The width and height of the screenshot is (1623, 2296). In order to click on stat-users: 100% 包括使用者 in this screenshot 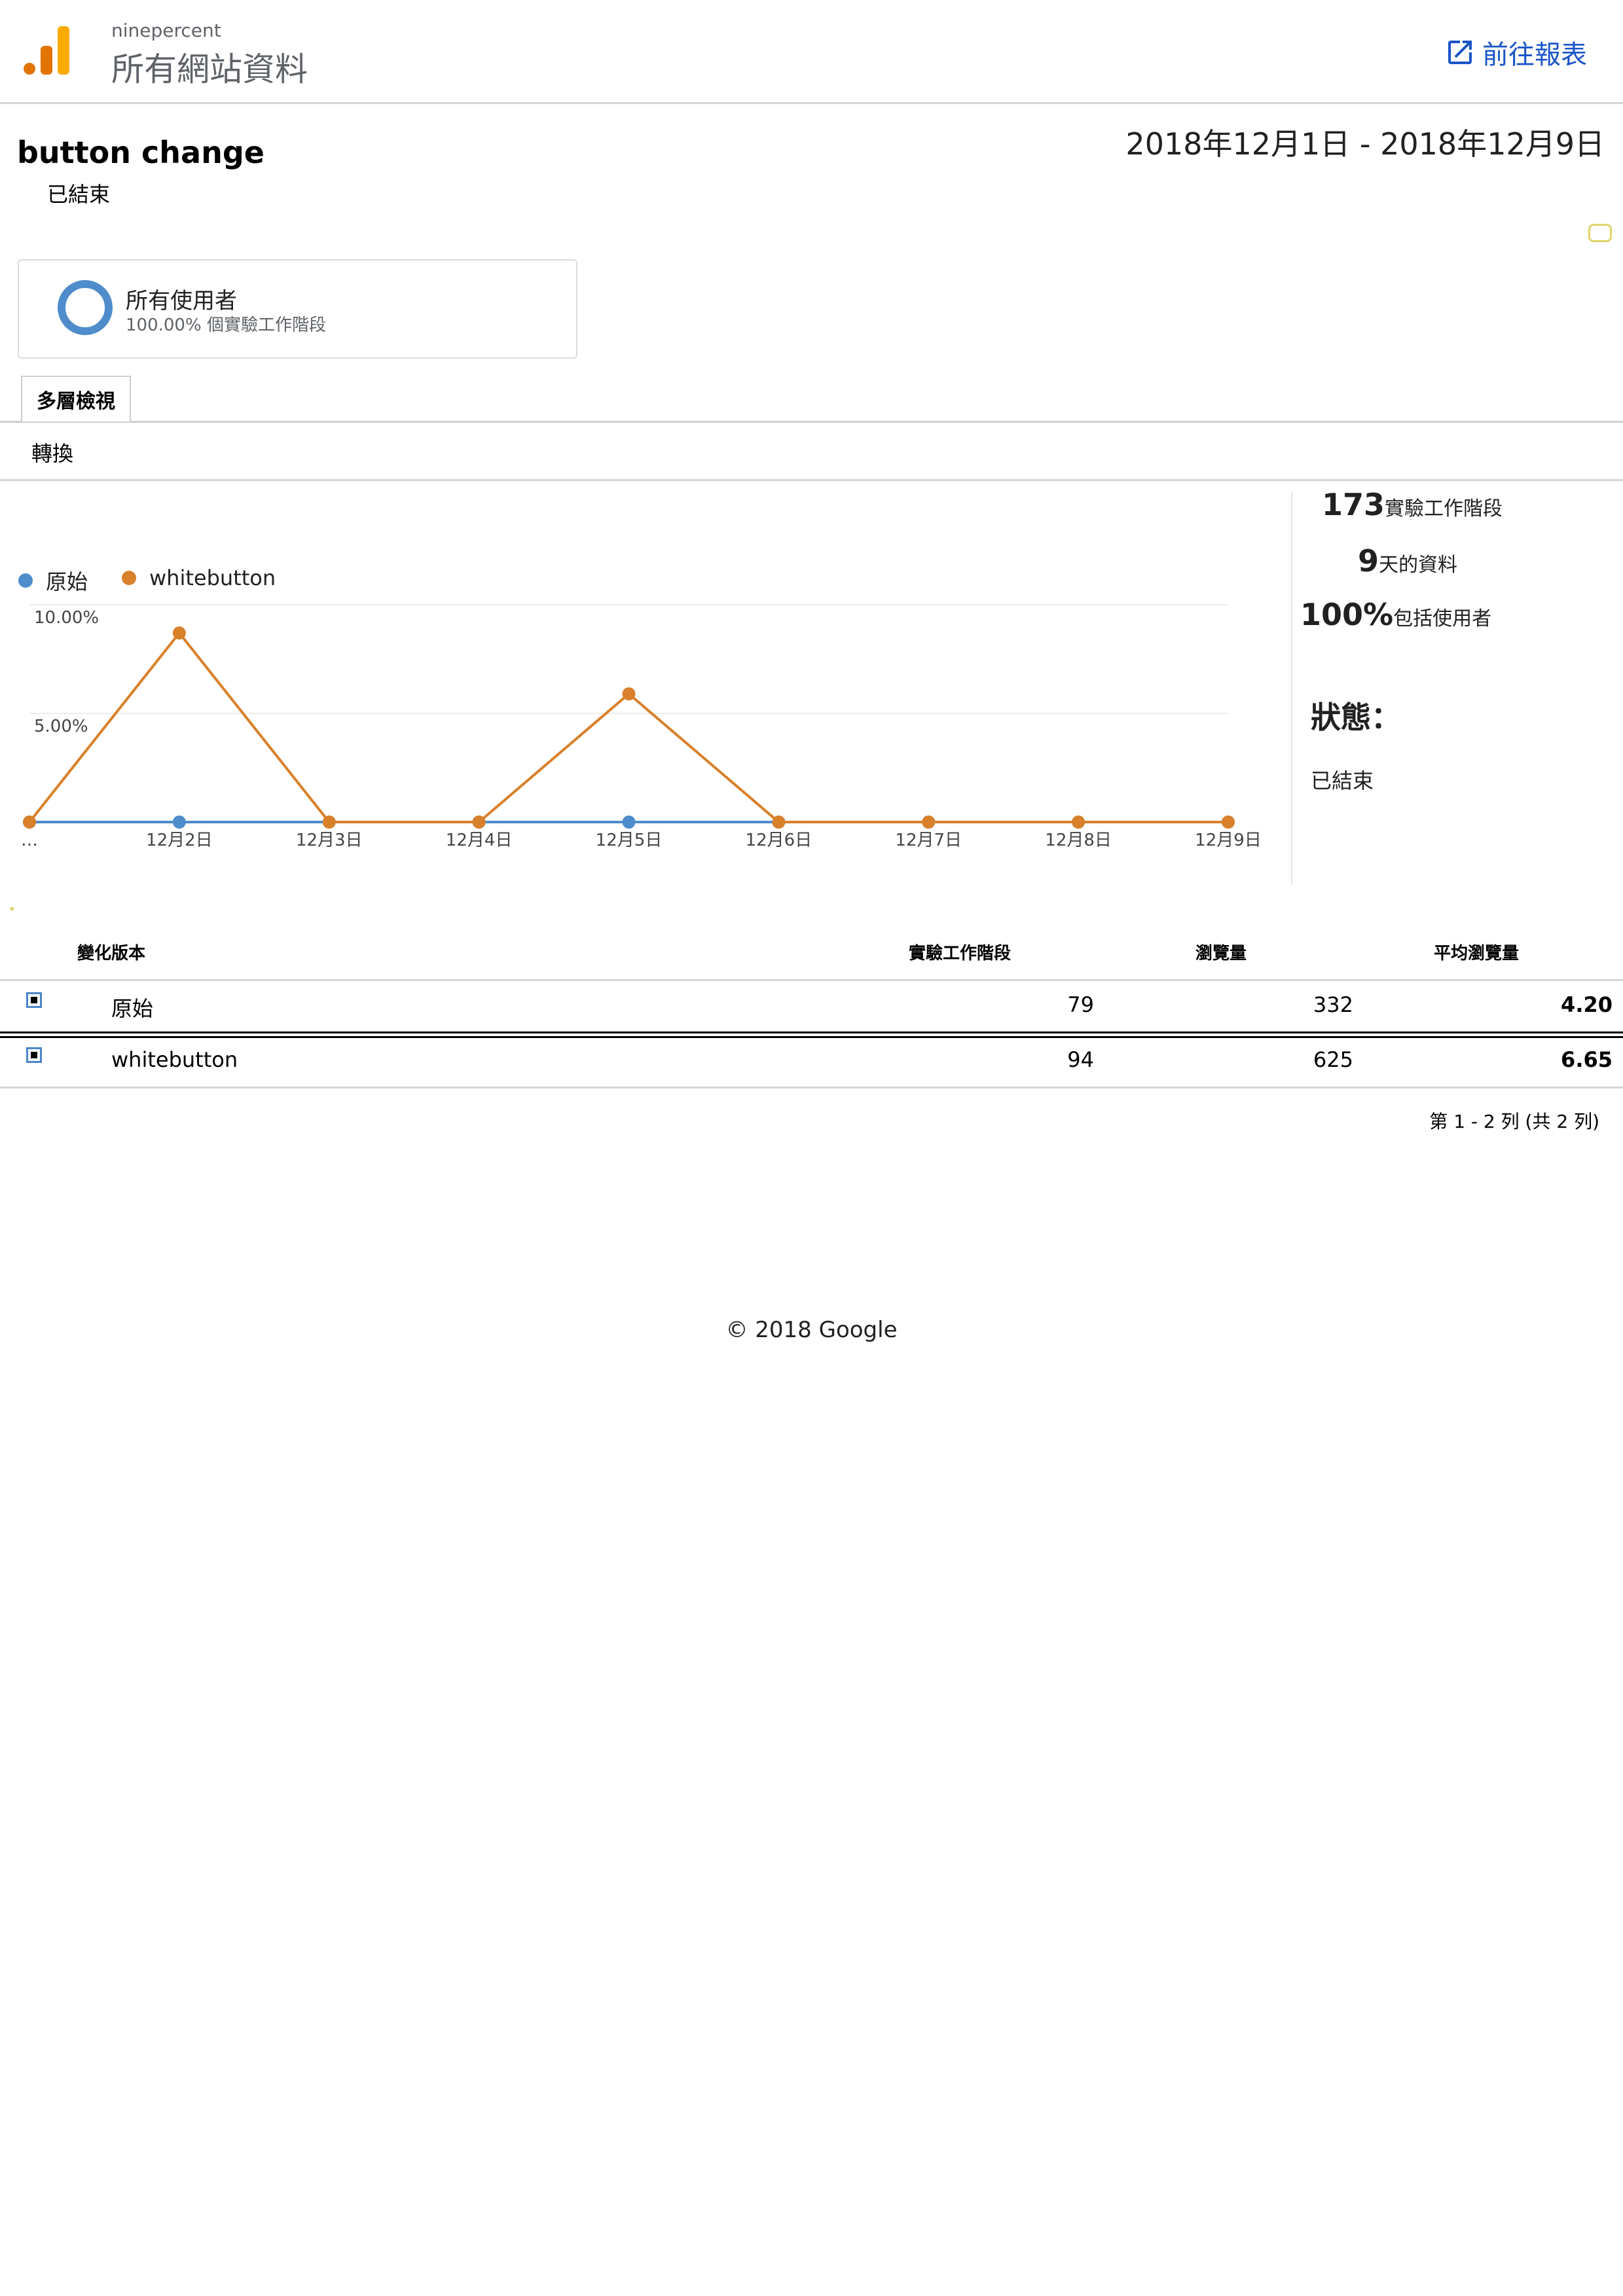, I will do `click(1395, 614)`.